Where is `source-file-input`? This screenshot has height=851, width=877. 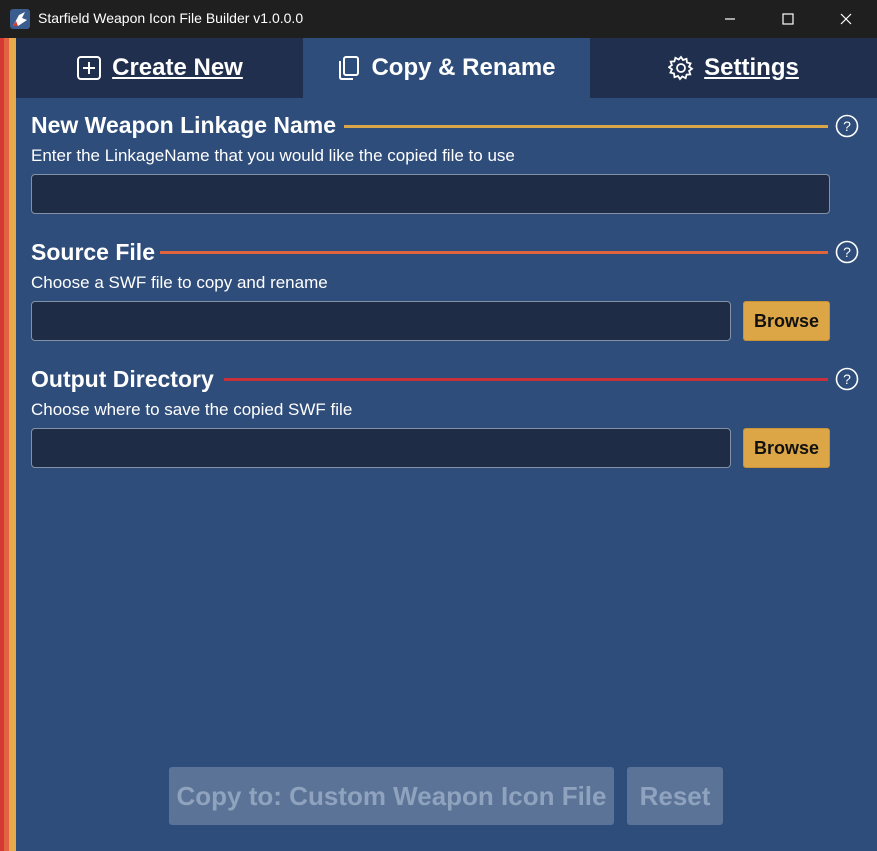 source-file-input is located at coordinates (381, 321).